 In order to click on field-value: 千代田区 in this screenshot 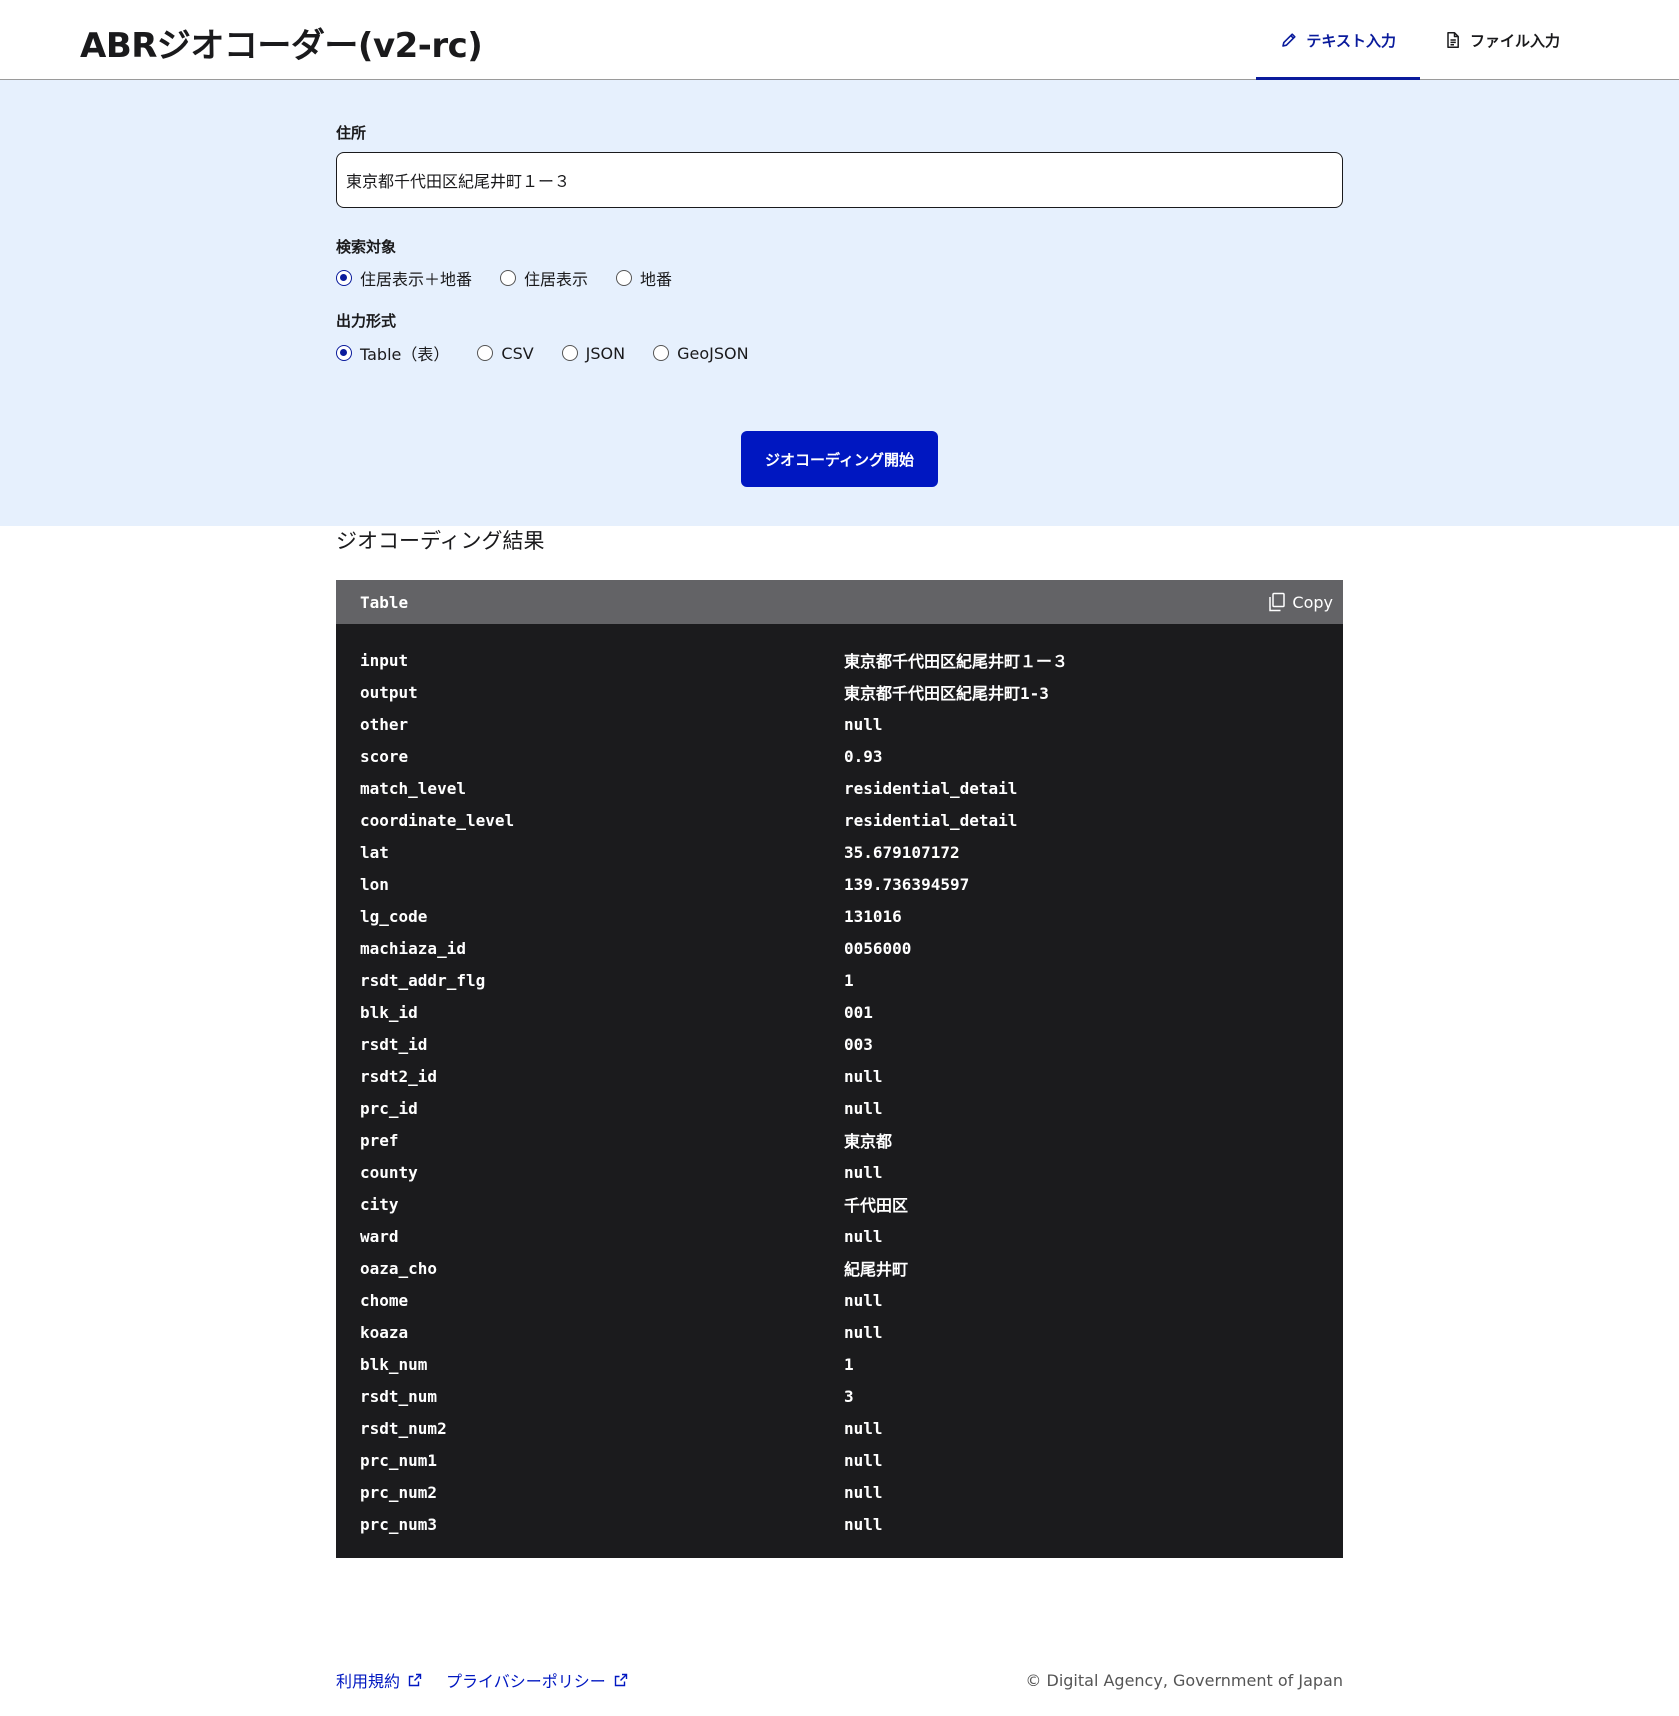, I will do `click(876, 1205)`.